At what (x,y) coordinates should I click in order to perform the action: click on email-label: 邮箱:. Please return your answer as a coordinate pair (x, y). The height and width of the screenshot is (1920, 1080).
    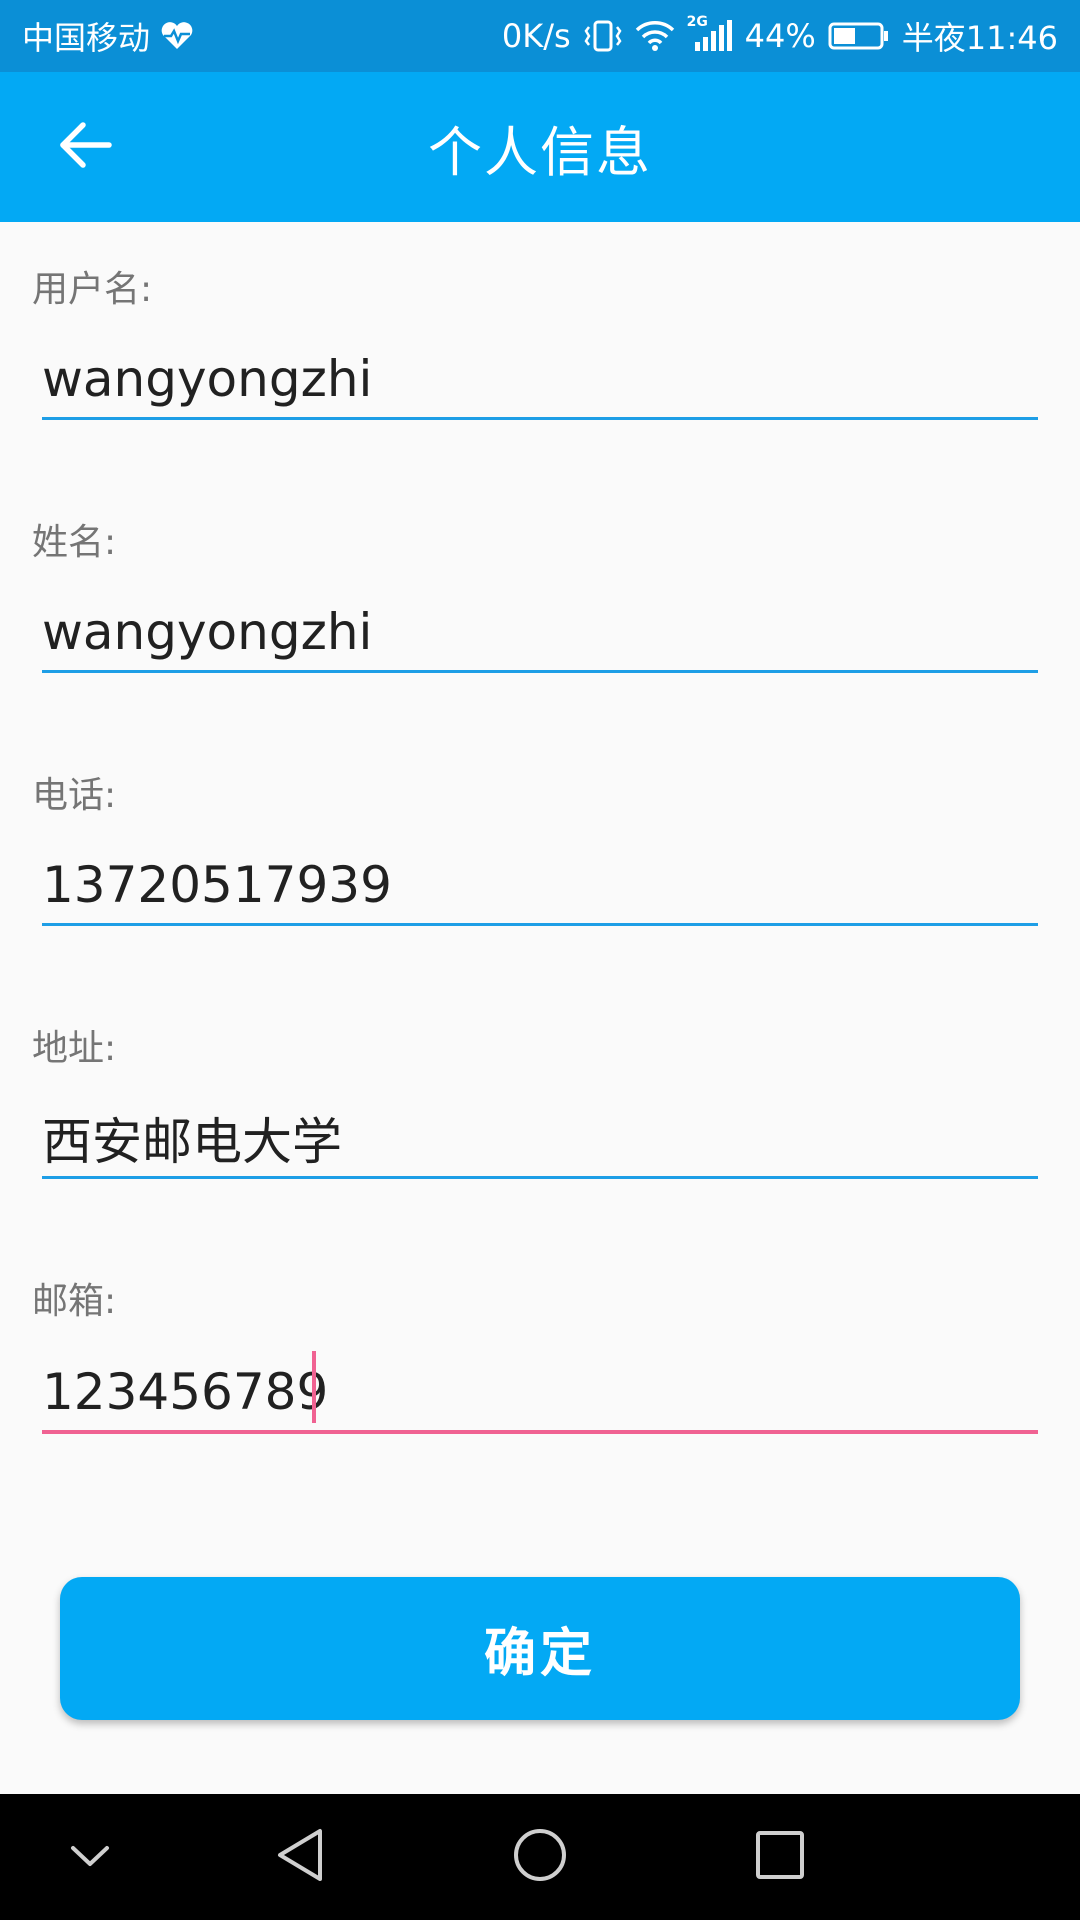
    Looking at the image, I should click on (74, 1301).